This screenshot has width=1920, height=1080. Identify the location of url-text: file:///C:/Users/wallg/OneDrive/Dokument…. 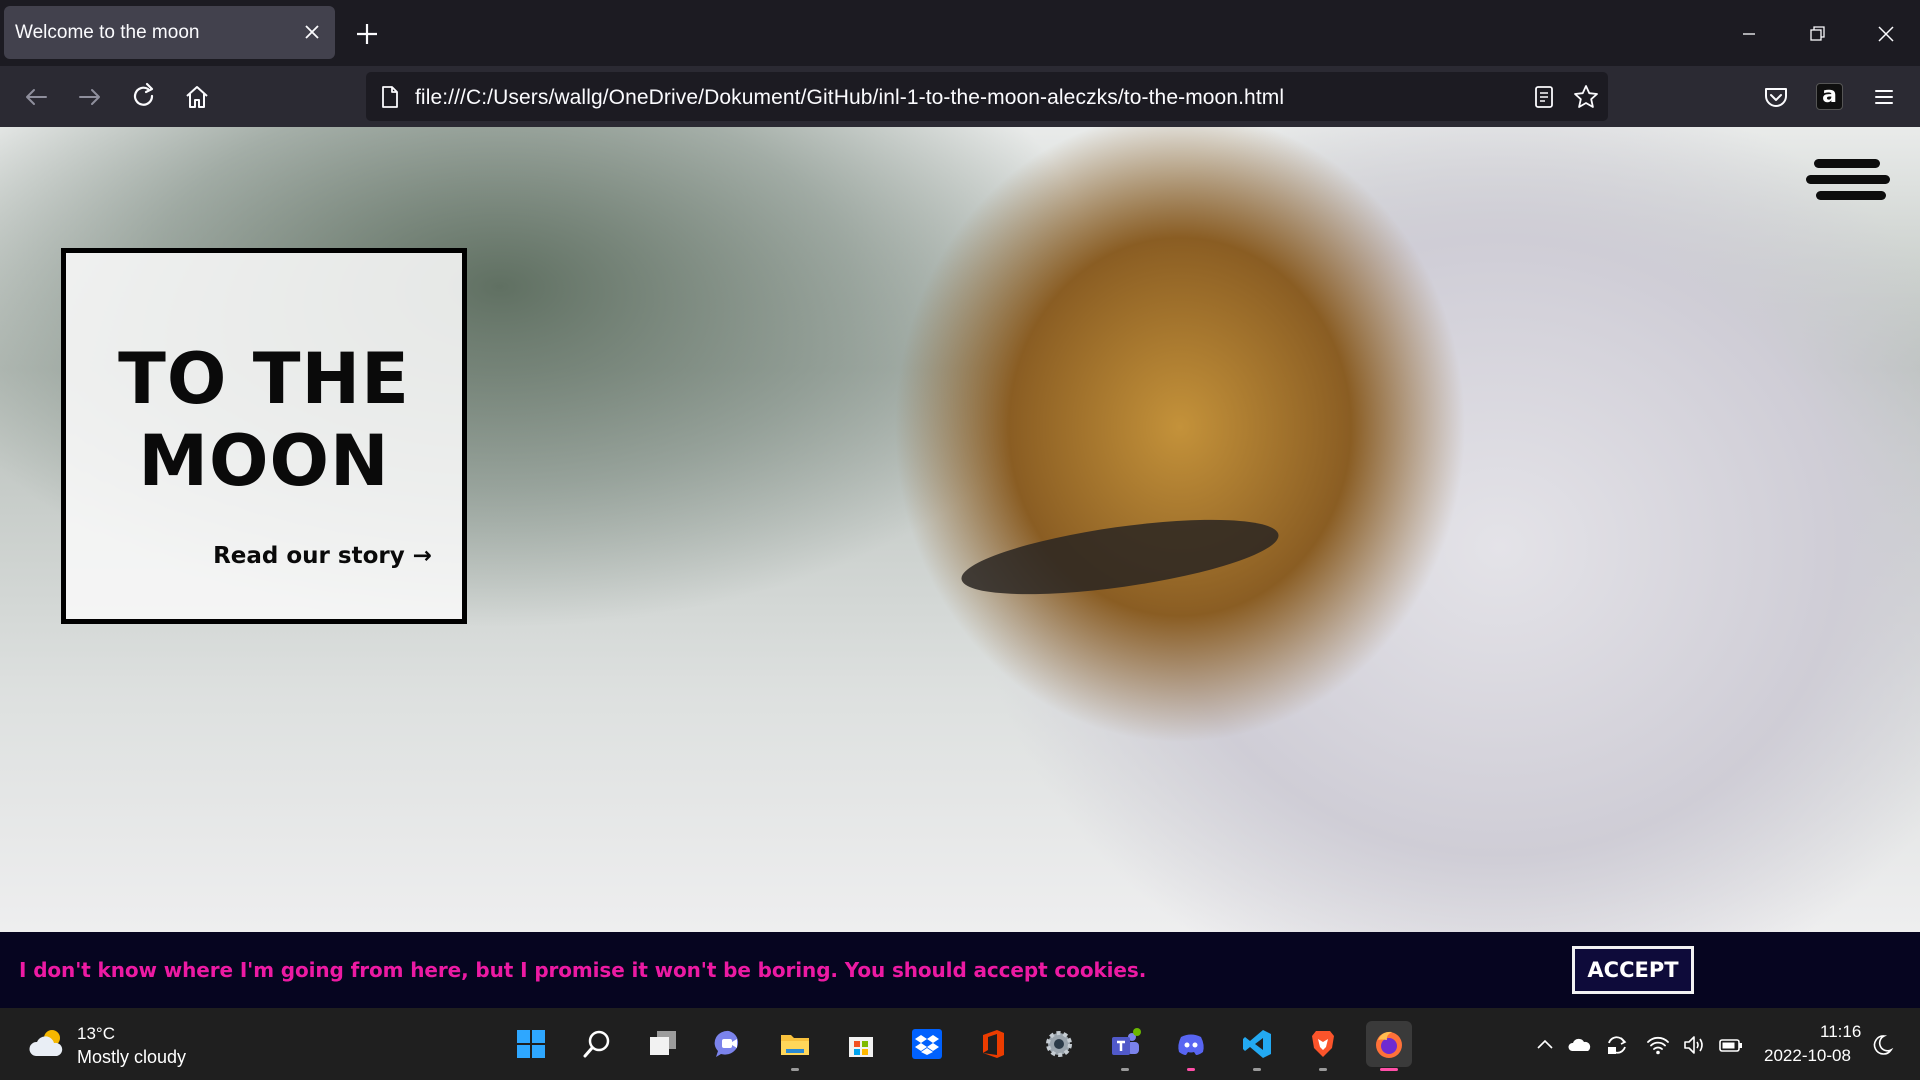
(849, 98).